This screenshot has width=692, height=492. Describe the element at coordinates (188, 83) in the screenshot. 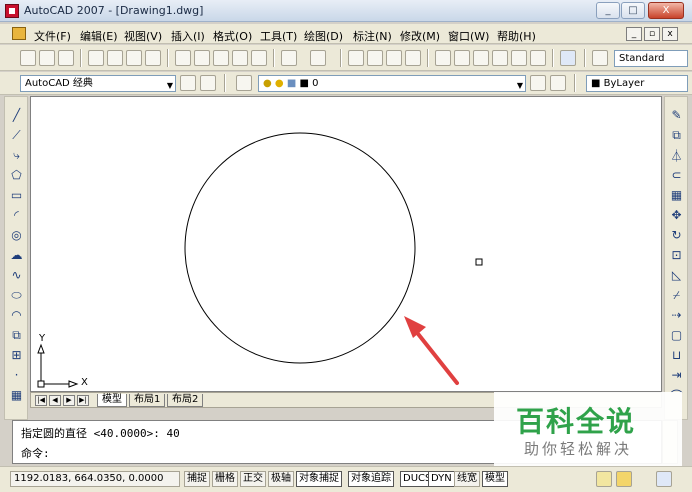

I see `workspace-settings-icon` at that location.